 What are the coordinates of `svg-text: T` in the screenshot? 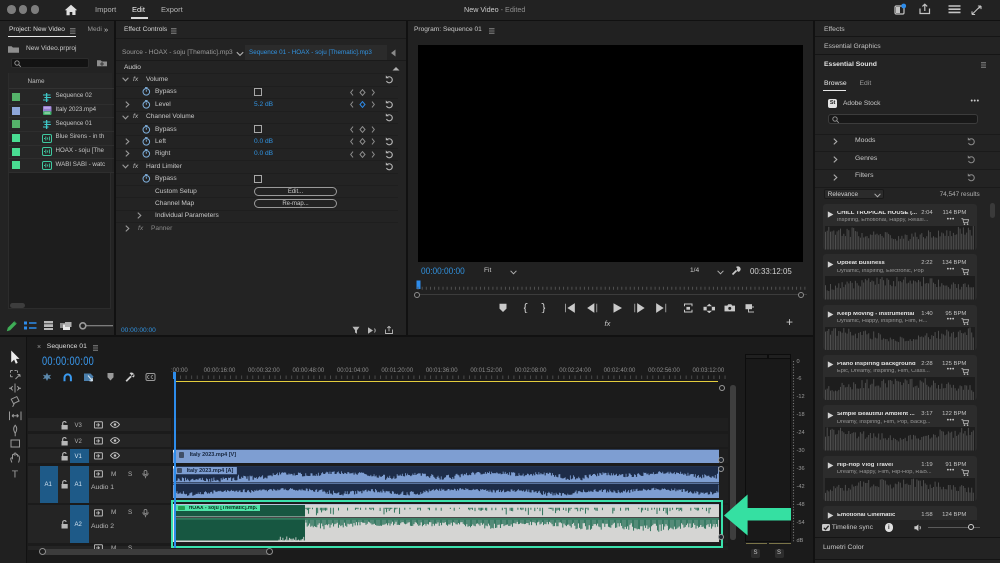 It's located at (15, 475).